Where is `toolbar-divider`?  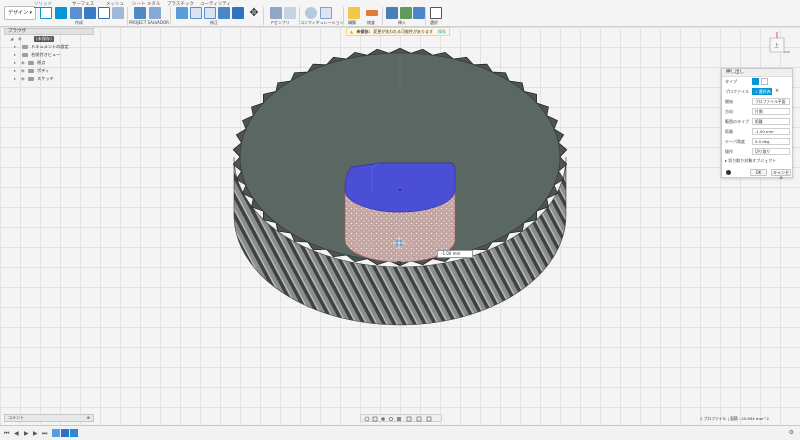 toolbar-divider is located at coordinates (263, 16).